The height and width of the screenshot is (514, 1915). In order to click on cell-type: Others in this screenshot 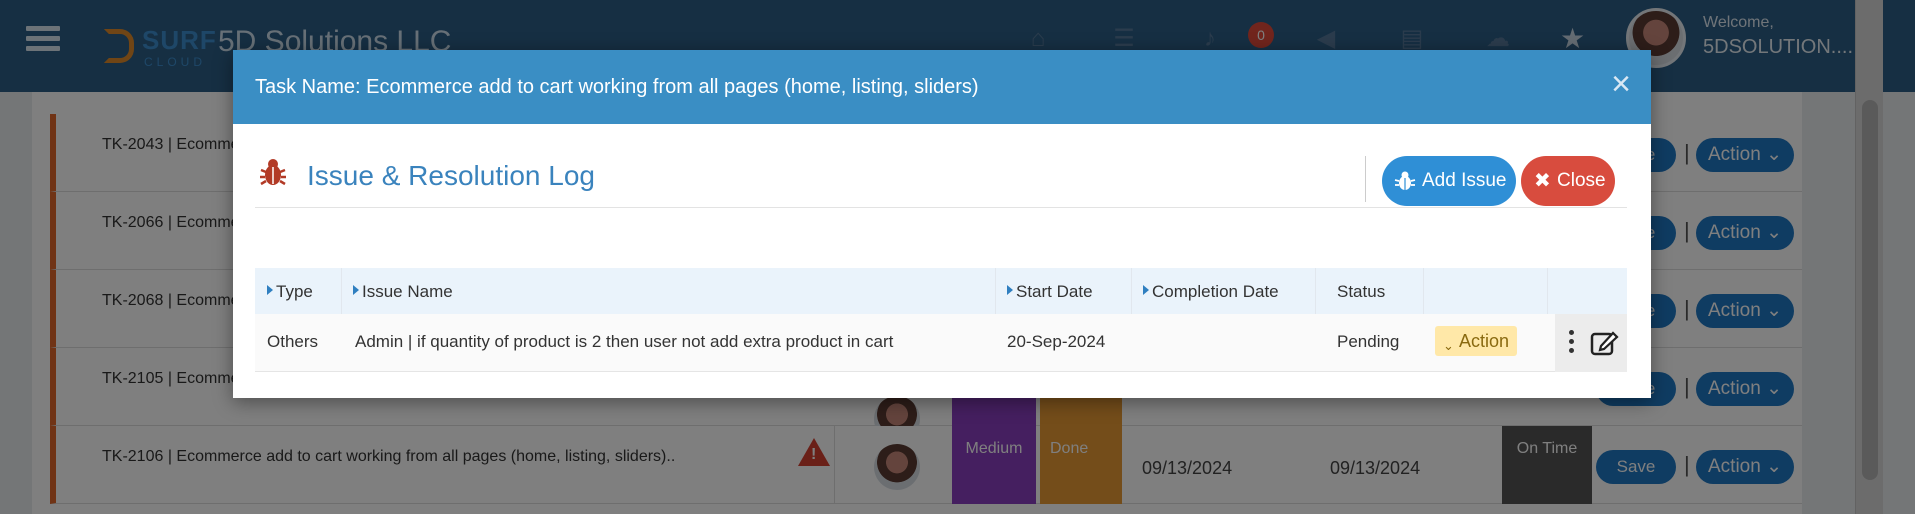, I will do `click(293, 341)`.